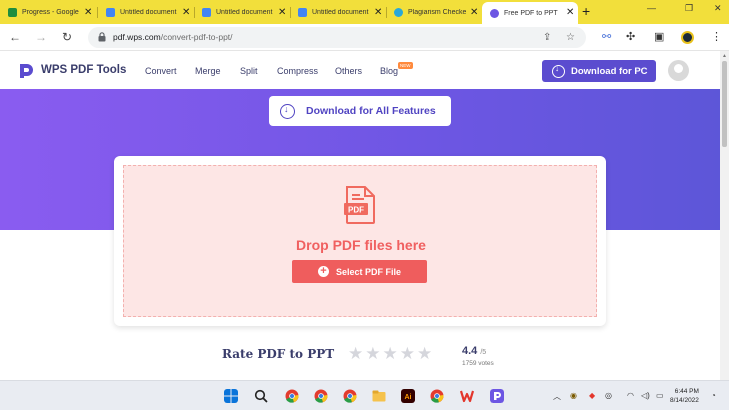 The image size is (729, 410). What do you see at coordinates (41, 37) in the screenshot?
I see `forward-icon: →` at bounding box center [41, 37].